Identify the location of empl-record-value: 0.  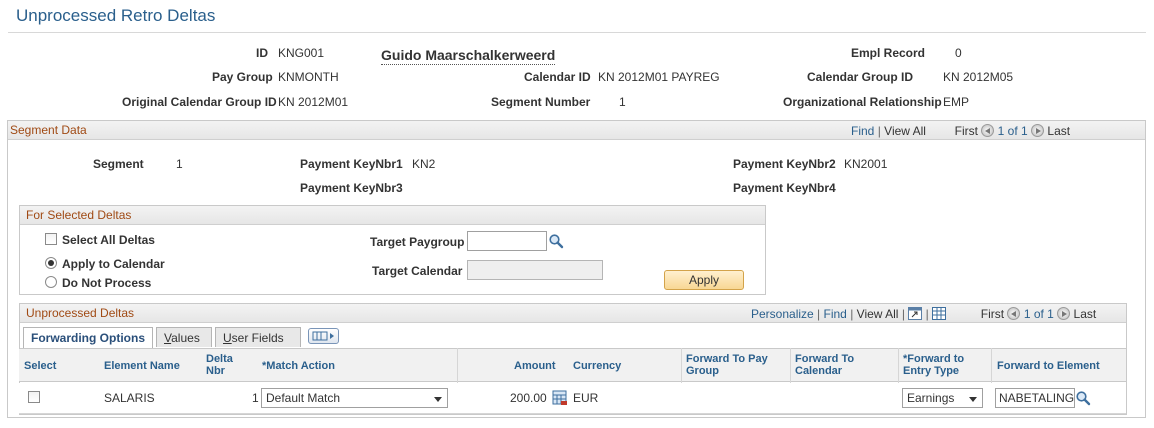
(958, 53).